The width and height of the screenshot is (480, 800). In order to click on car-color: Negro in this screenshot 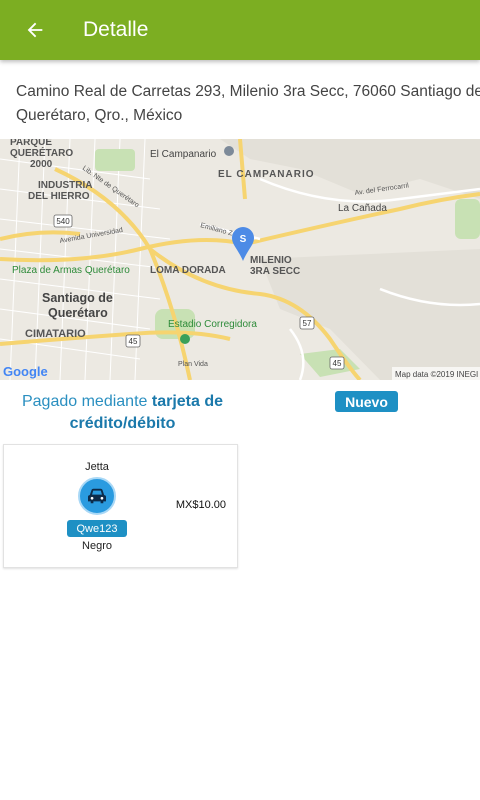, I will do `click(97, 546)`.